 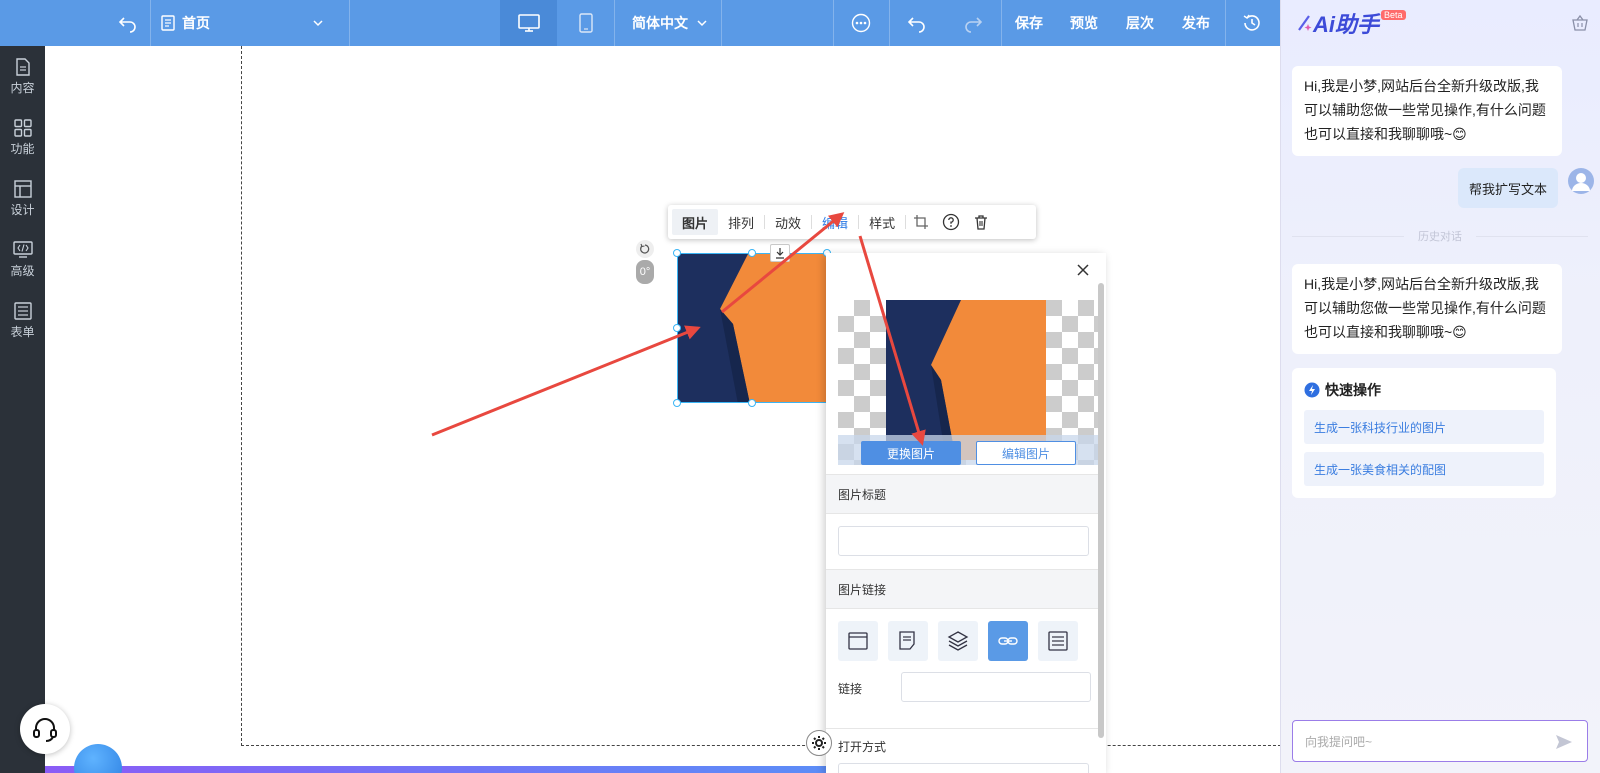 I want to click on send-button, so click(x=1564, y=743).